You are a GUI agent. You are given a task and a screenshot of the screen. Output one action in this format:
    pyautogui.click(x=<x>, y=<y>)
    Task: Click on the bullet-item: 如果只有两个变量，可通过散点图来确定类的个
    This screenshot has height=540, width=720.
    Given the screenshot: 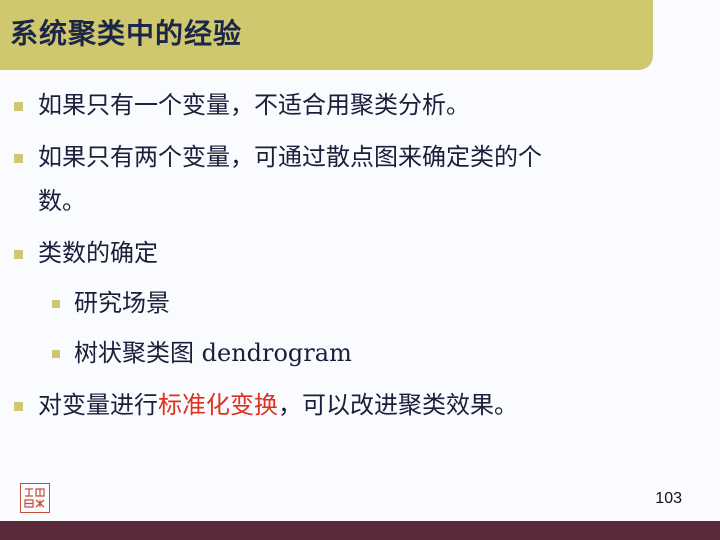 What is the action you would take?
    pyautogui.click(x=290, y=157)
    